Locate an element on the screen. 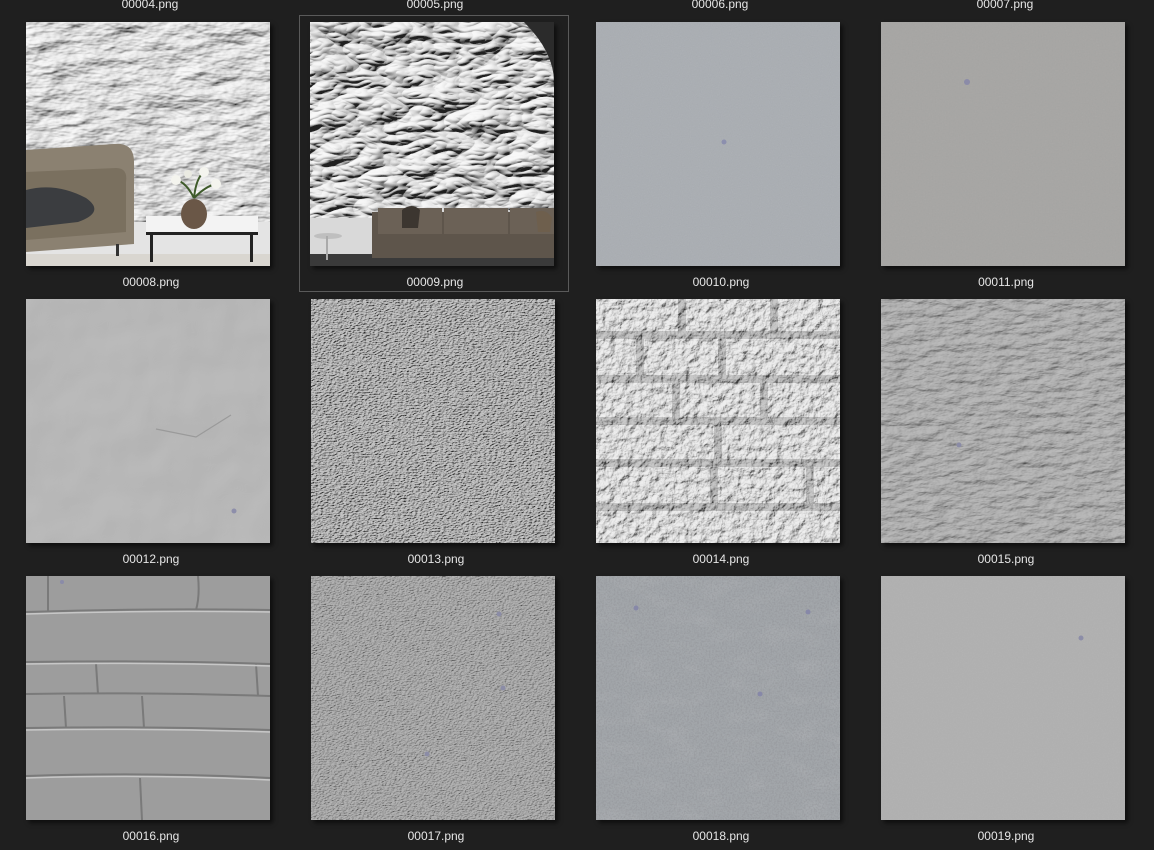  file-label: 00009.png is located at coordinates (435, 282).